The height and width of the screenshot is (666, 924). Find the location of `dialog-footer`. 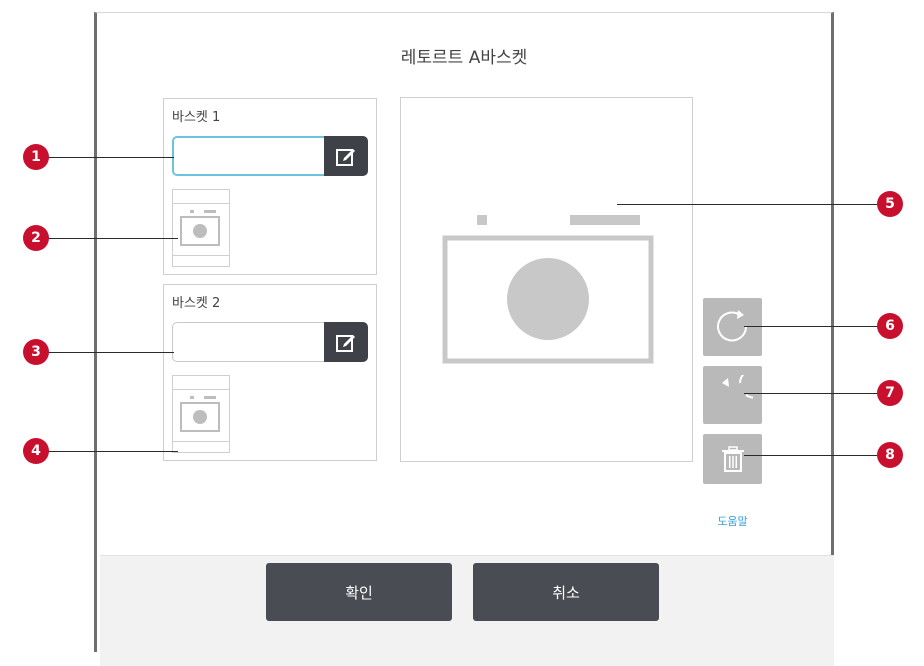

dialog-footer is located at coordinates (467, 610).